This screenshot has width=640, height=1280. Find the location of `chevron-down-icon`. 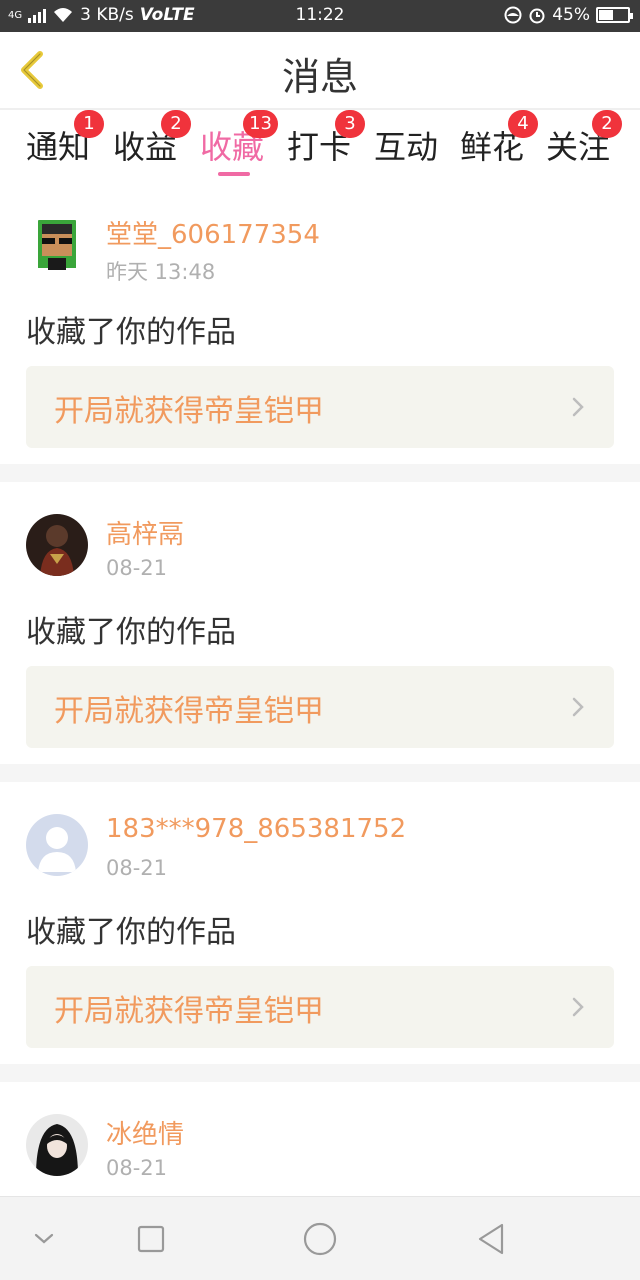

chevron-down-icon is located at coordinates (44, 1239).